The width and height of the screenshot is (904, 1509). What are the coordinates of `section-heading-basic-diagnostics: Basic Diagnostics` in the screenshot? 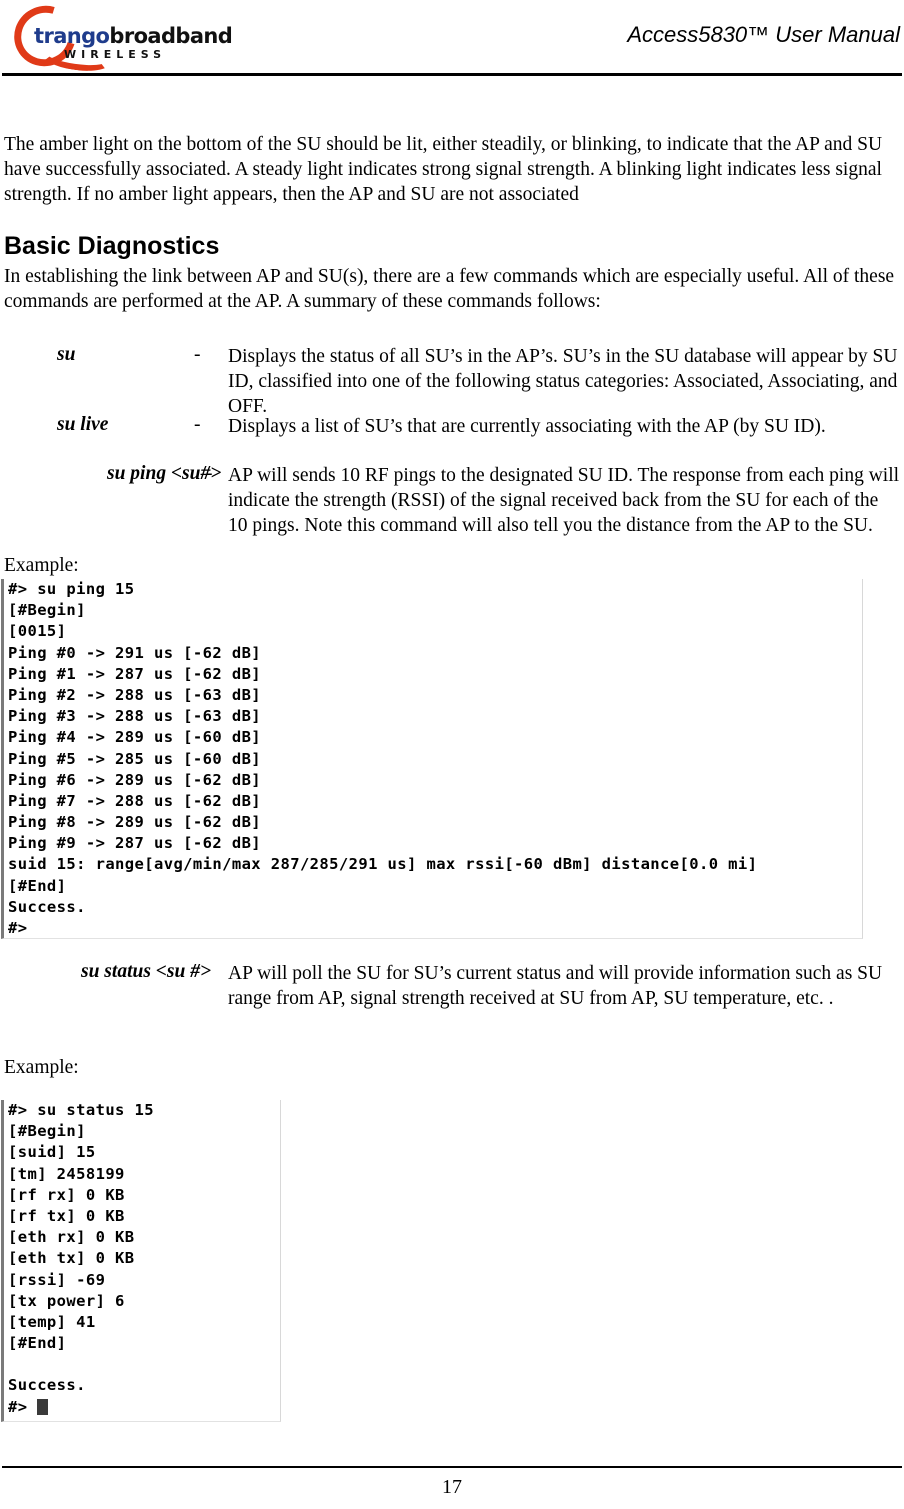 It's located at (112, 246).